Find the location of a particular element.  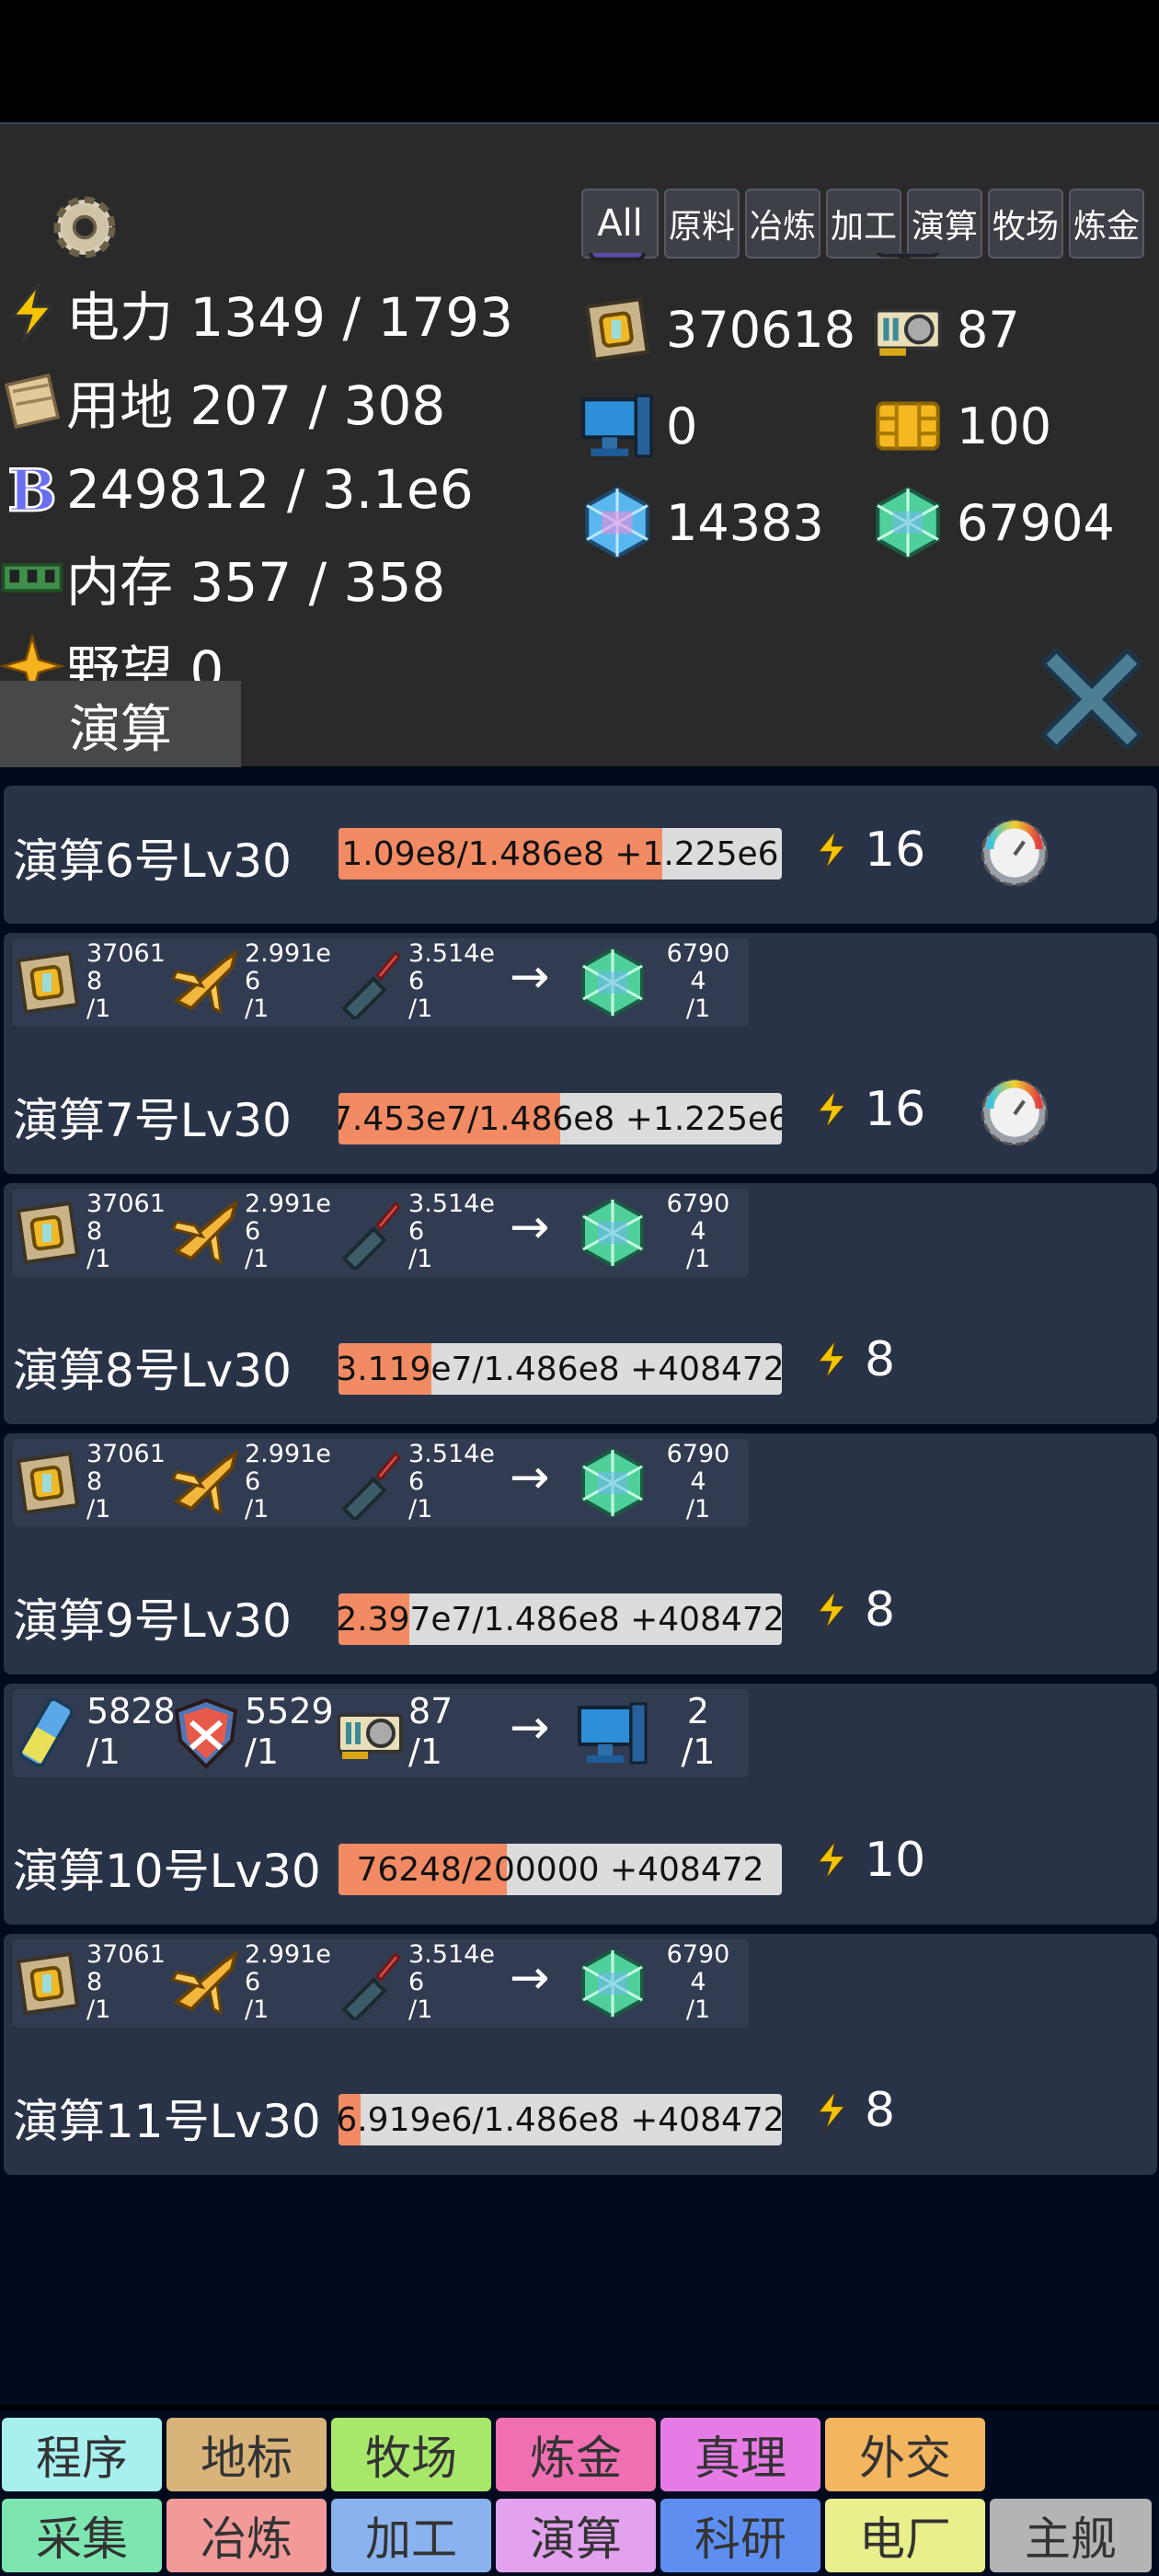

green-crystal-icon is located at coordinates (612, 1983).